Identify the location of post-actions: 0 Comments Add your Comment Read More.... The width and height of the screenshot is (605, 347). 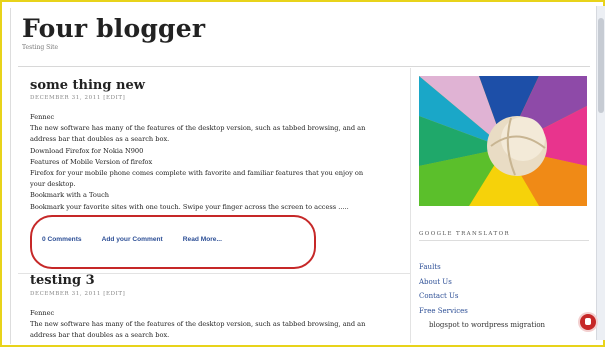
(132, 239).